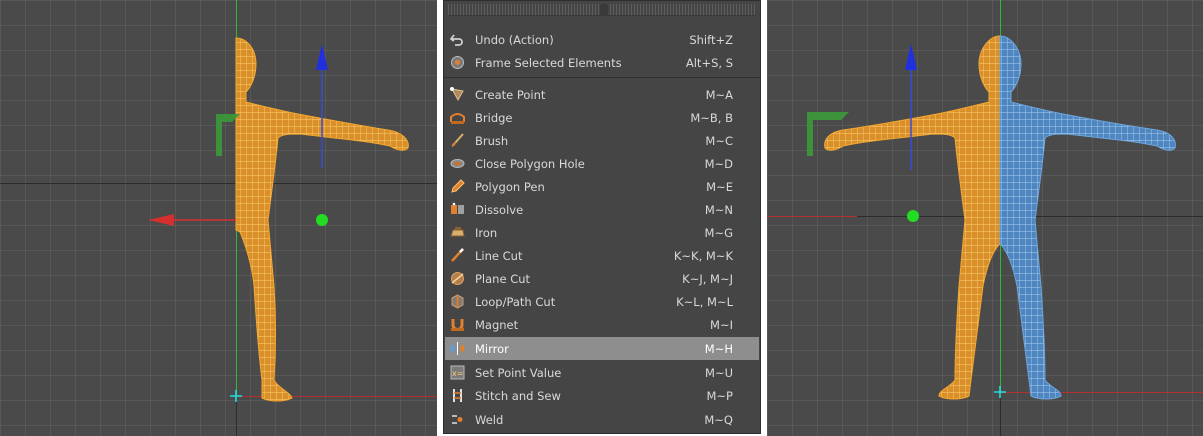 This screenshot has height=436, width=1203. Describe the element at coordinates (457, 62) in the screenshot. I see `frame-selected-icon` at that location.